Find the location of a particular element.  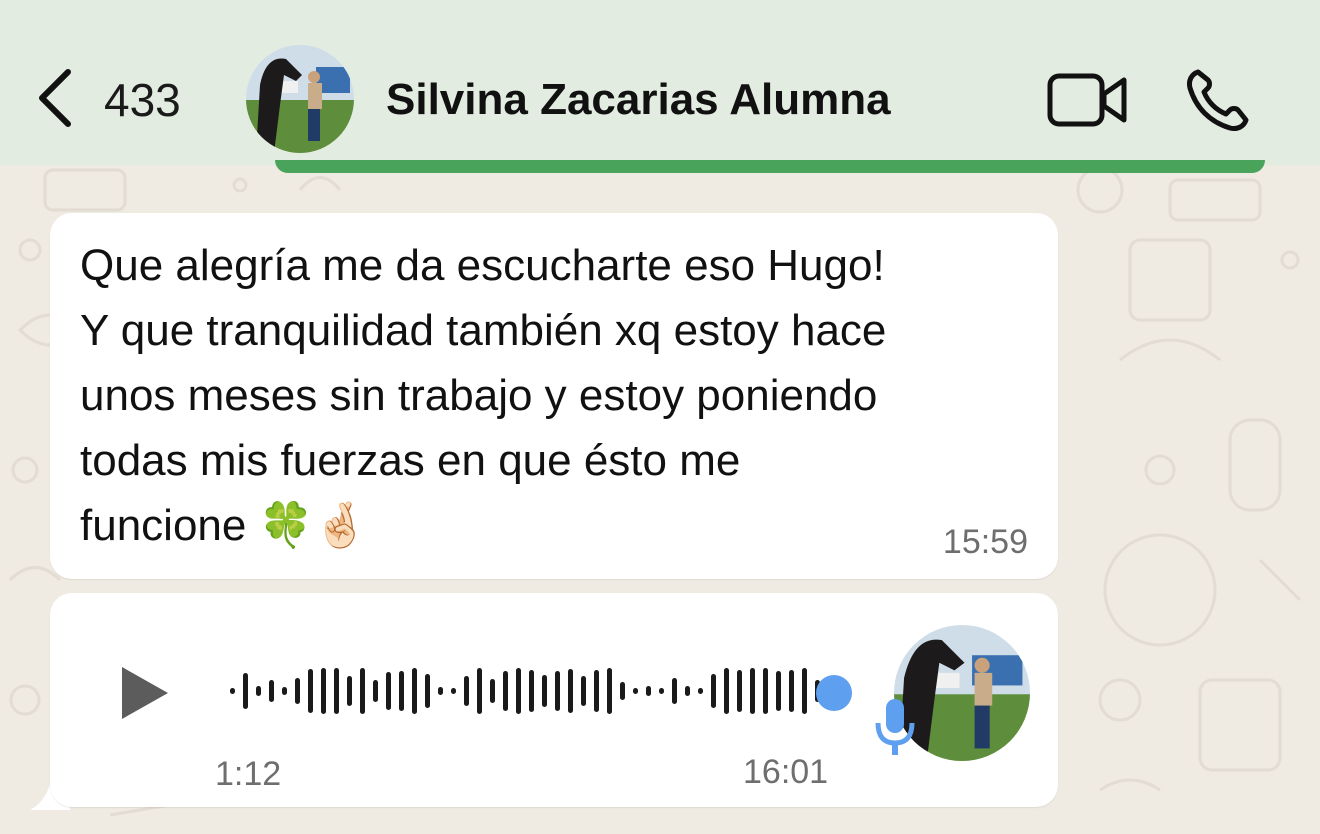

voice-timestamp: 16:01 is located at coordinates (786, 772).